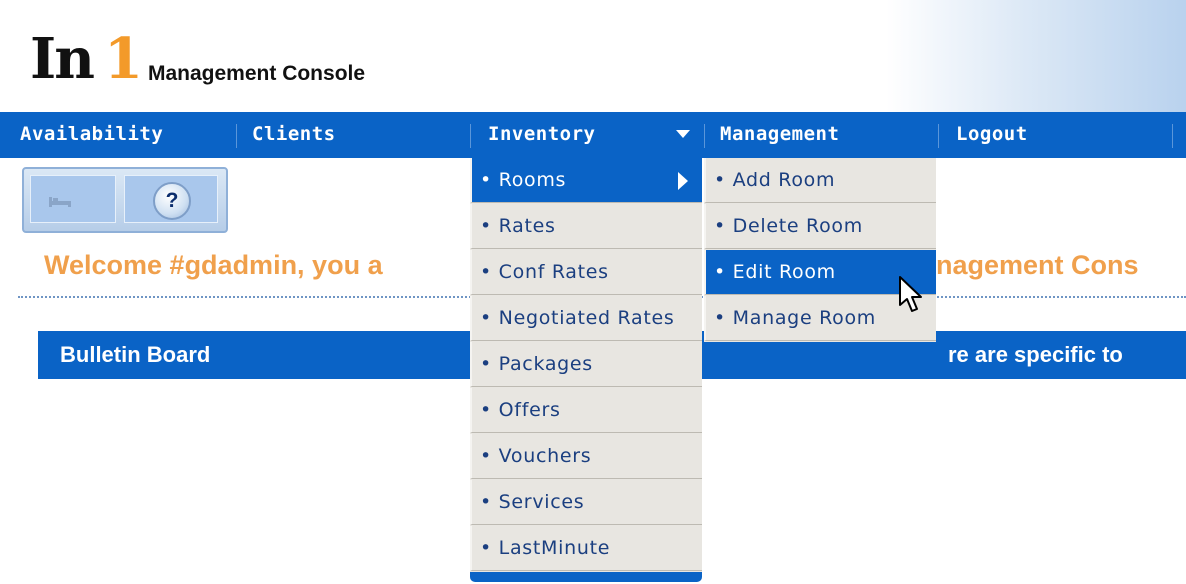 The height and width of the screenshot is (584, 1186). I want to click on menu-item-label: Offers, so click(529, 410).